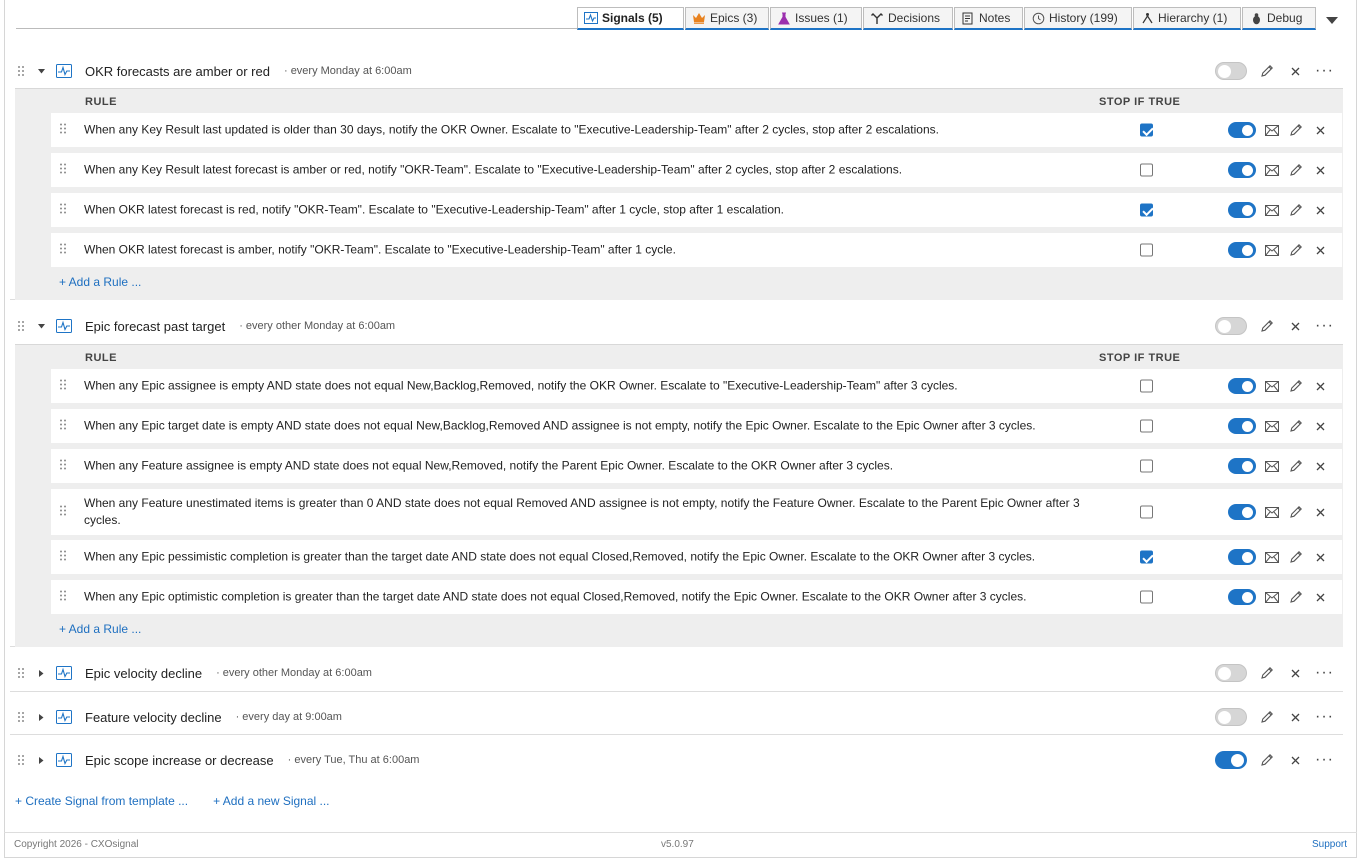 The image size is (1361, 862). What do you see at coordinates (1333, 20) in the screenshot?
I see `tabs-overflow-menu` at bounding box center [1333, 20].